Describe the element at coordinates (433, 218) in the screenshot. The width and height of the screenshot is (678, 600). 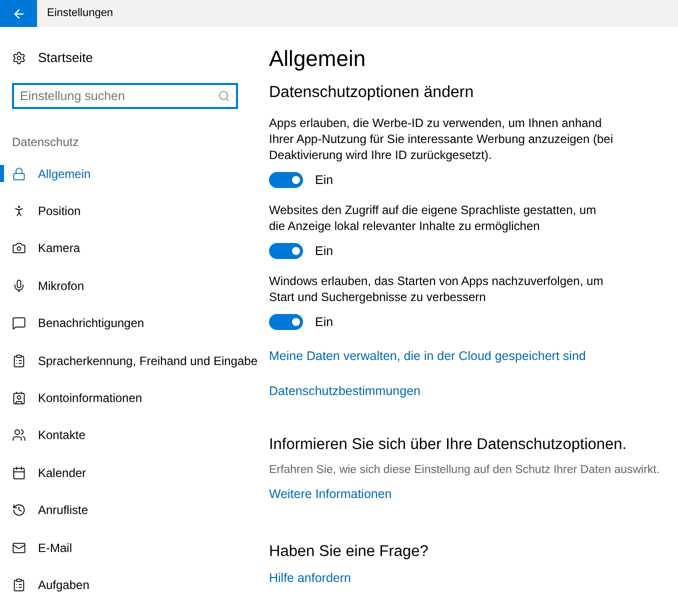
I see `setting-description: Websites den Zugriff auf die eigene Sprachliste gestatten, um die Anzeige lokal relevanter Inhalte zu ermöglichen` at that location.